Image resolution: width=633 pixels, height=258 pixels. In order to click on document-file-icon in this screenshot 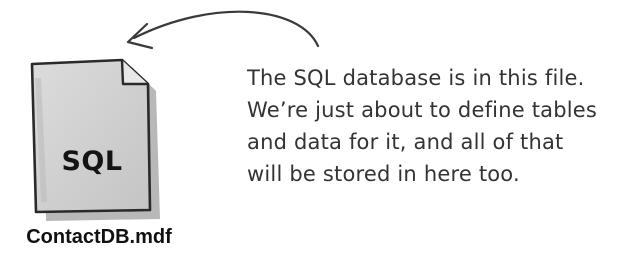, I will do `click(95, 139)`.